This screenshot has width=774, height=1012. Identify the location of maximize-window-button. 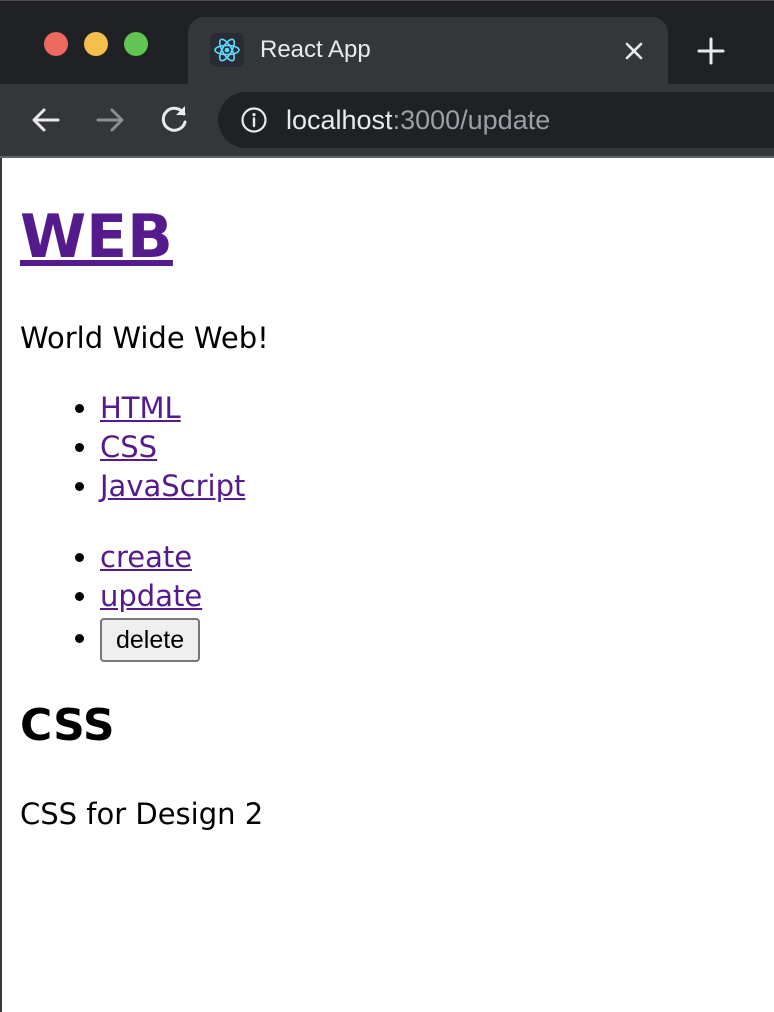
(136, 44).